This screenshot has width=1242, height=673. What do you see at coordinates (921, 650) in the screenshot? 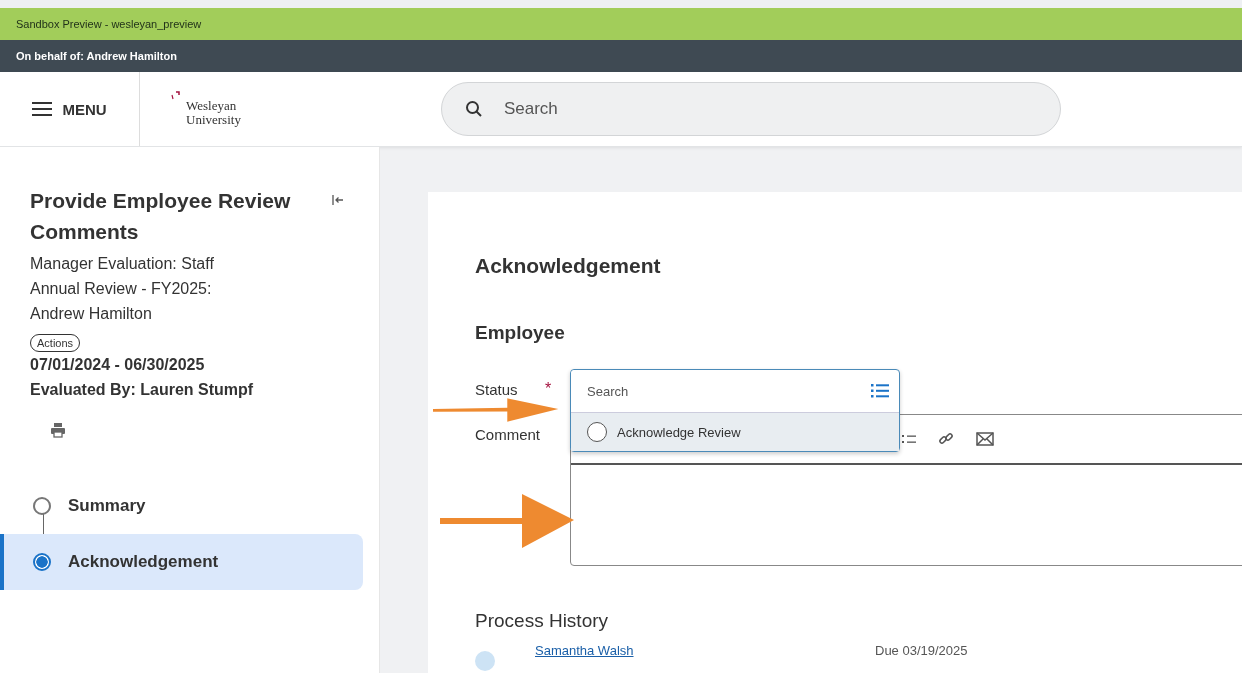
I see `due-date: Due 03/19/2025` at bounding box center [921, 650].